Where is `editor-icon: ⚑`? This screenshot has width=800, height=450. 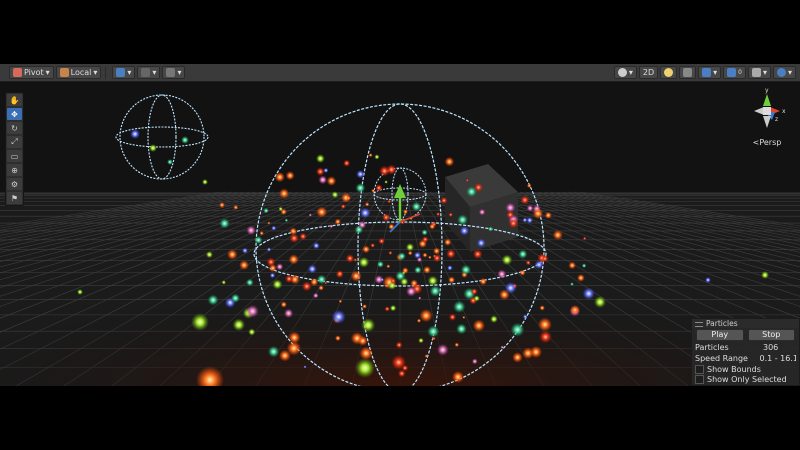
editor-icon: ⚑ is located at coordinates (14, 198).